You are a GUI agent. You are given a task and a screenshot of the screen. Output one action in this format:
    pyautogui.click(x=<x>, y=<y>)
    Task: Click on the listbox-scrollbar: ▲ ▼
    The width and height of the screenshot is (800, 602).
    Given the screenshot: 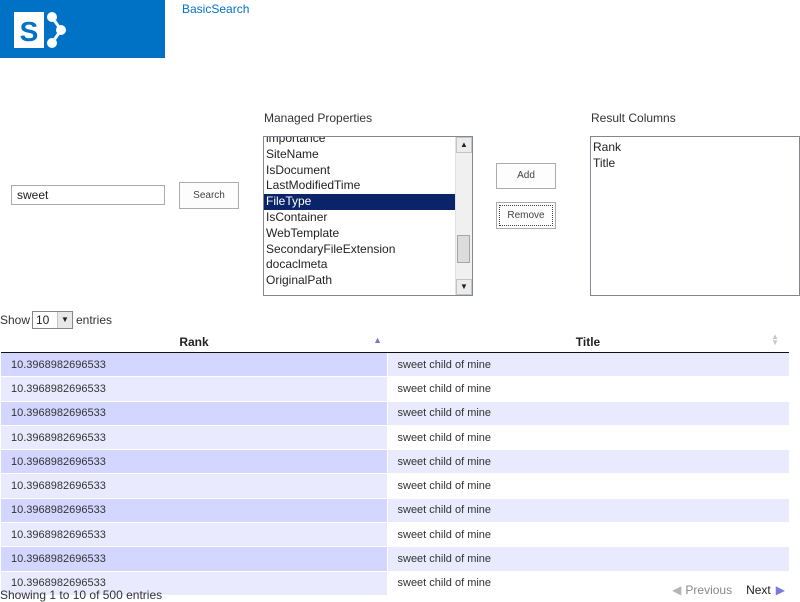 What is the action you would take?
    pyautogui.click(x=463, y=216)
    